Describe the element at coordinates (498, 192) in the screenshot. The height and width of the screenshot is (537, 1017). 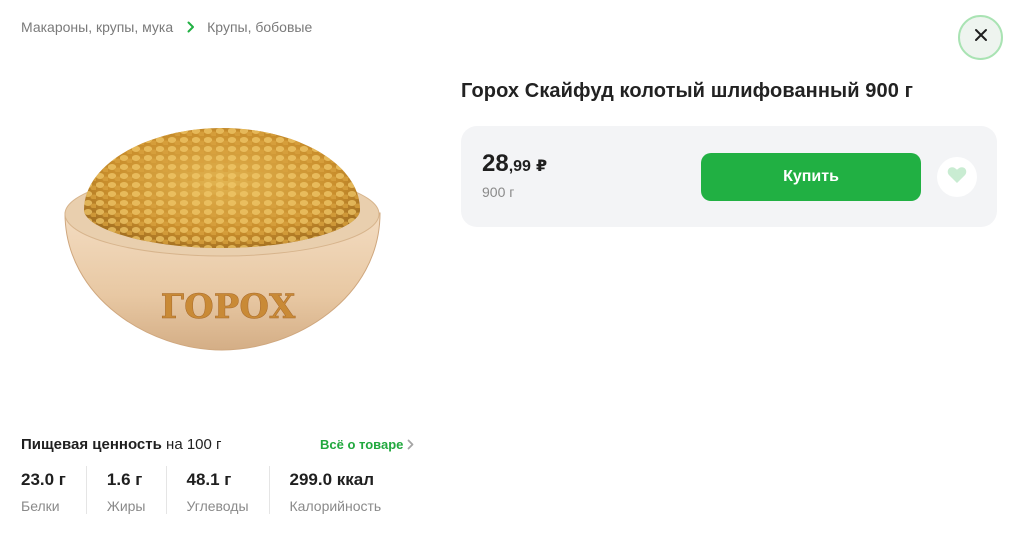
I see `product-weight: 900 г` at that location.